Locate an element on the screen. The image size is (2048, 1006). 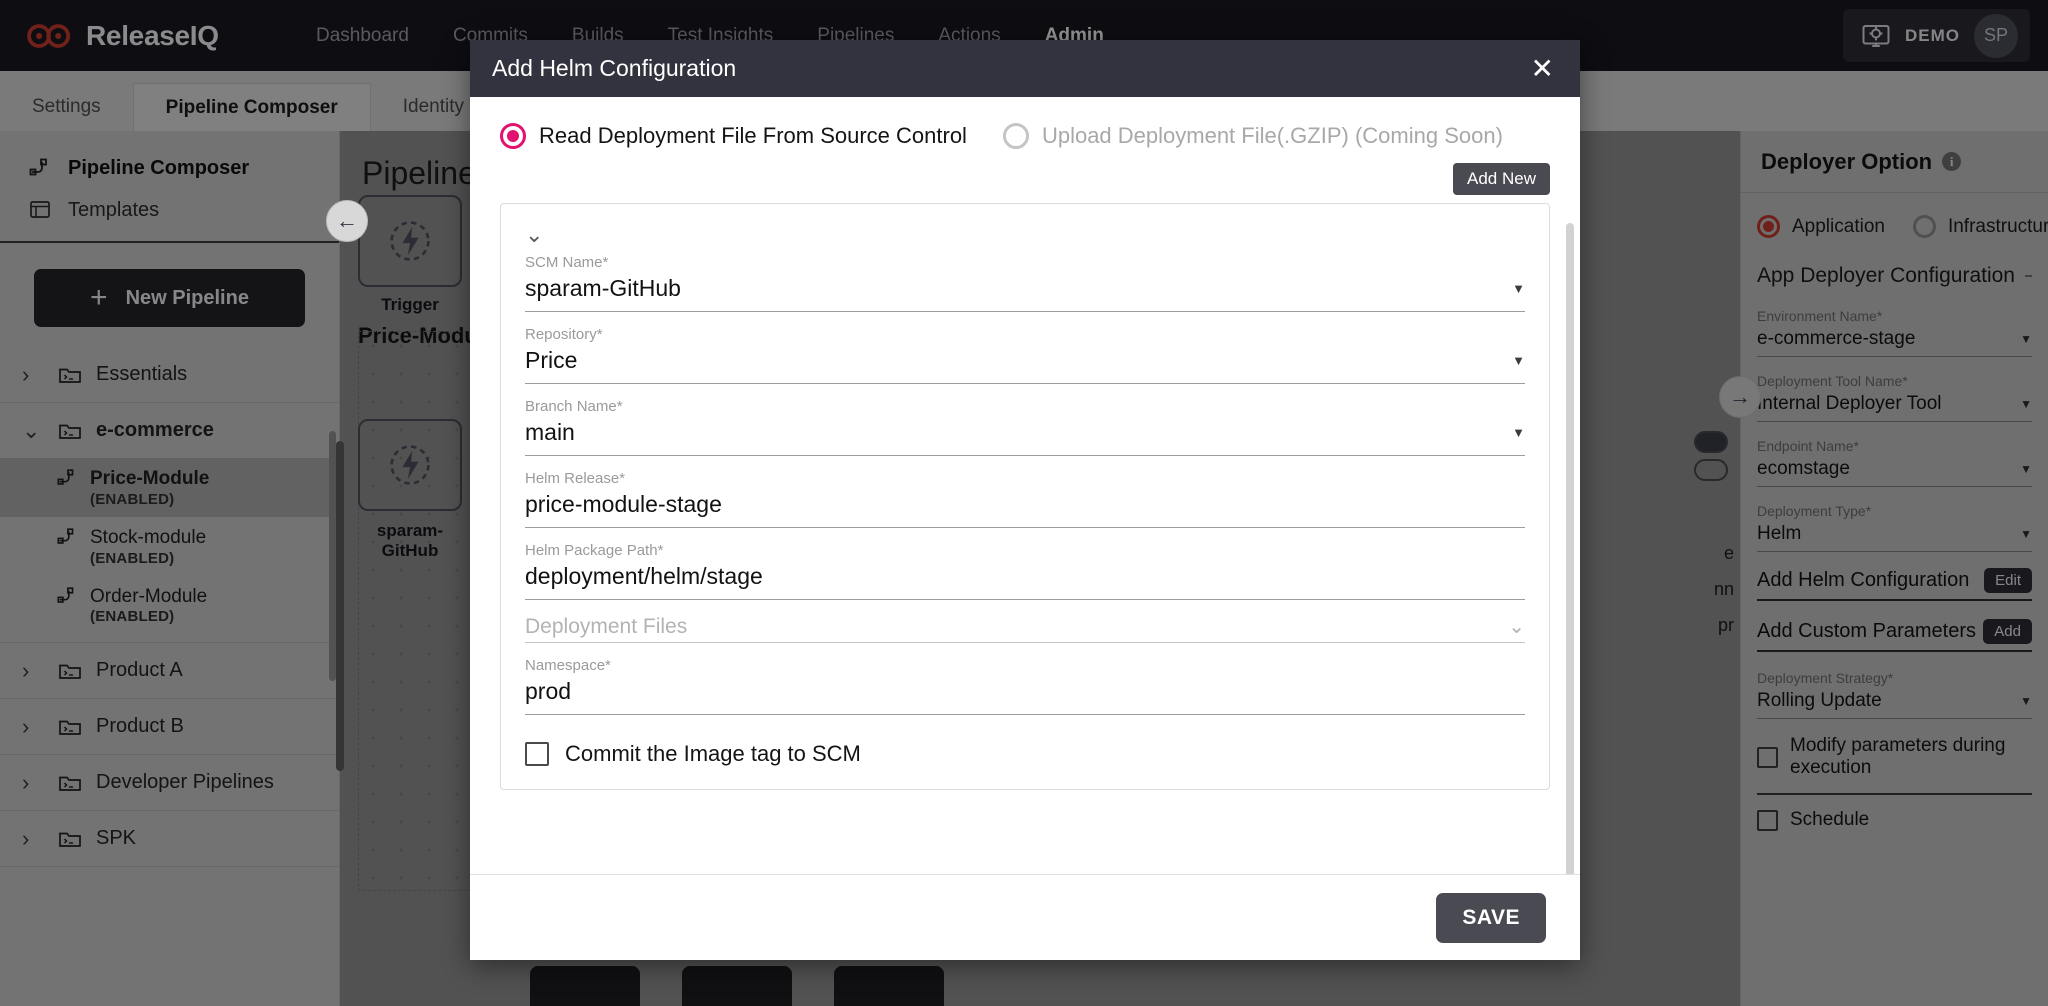
field-value-text: prod is located at coordinates (548, 691).